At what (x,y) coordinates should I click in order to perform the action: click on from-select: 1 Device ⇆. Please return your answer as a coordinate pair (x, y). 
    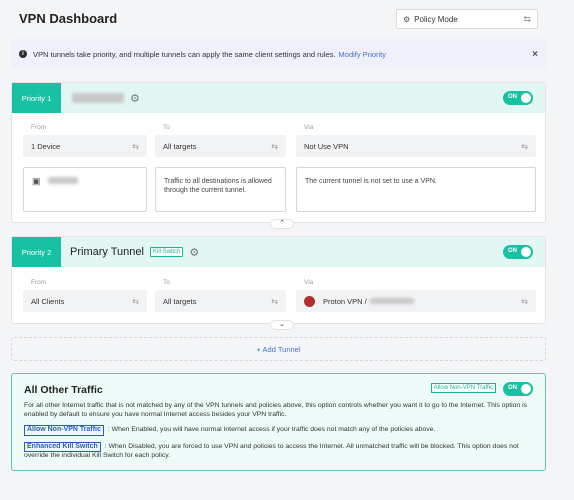
    Looking at the image, I should click on (85, 146).